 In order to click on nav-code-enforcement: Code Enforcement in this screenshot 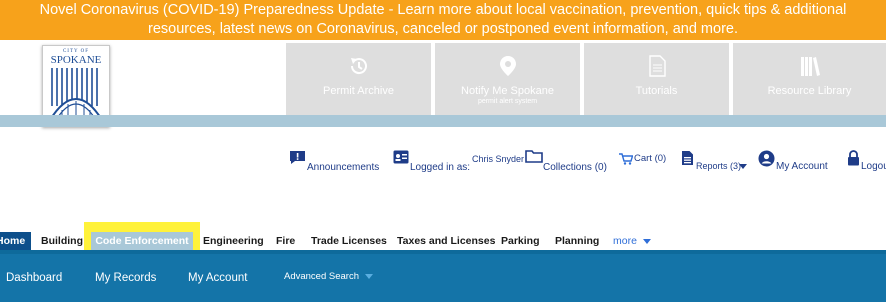, I will do `click(142, 241)`.